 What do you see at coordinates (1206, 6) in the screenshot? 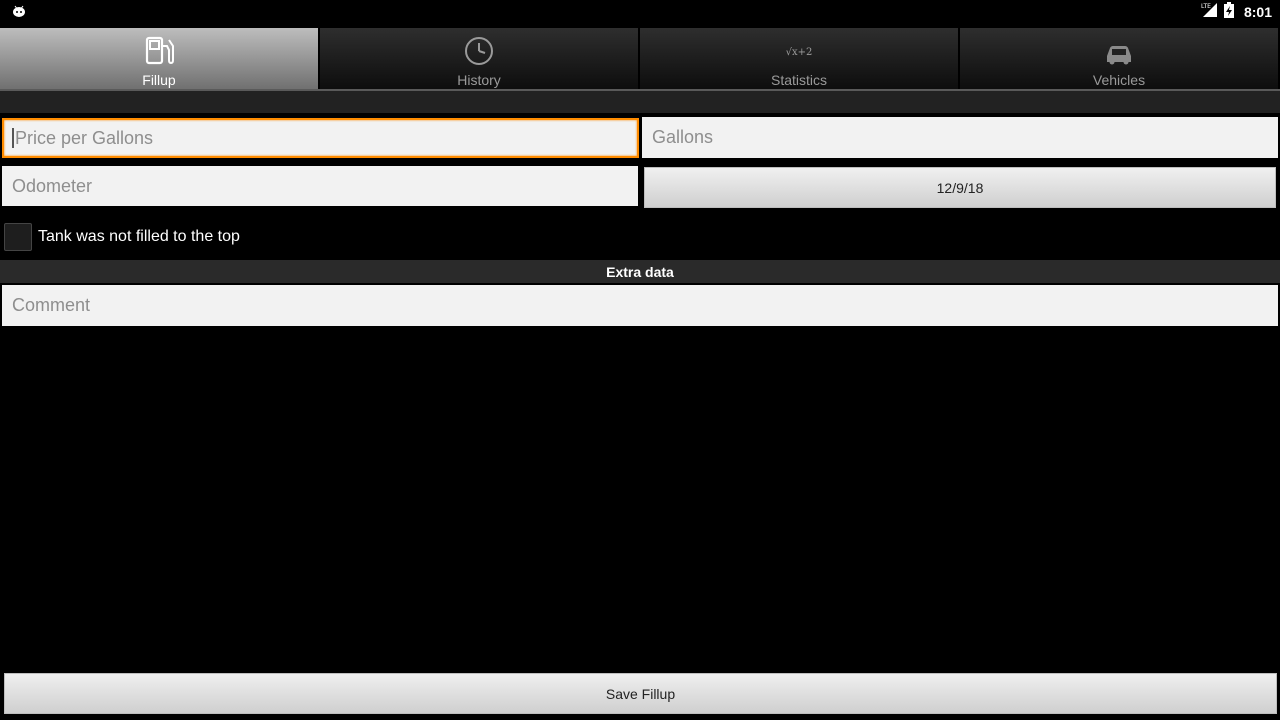
I see `network-type-label: LTE` at bounding box center [1206, 6].